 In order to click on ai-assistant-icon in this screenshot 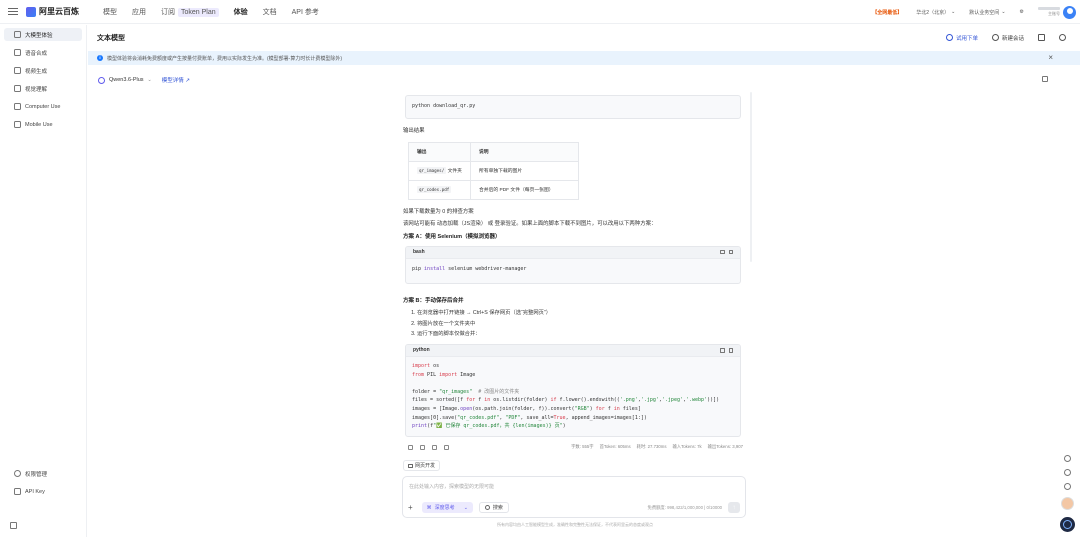, I will do `click(1067, 524)`.